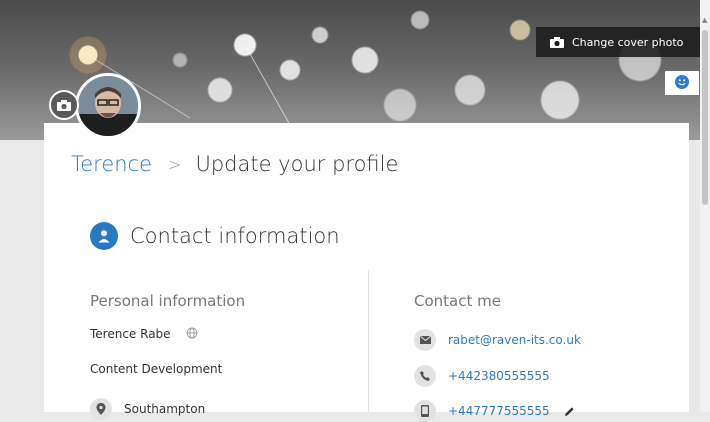 The height and width of the screenshot is (422, 710). I want to click on smiley-icon, so click(682, 83).